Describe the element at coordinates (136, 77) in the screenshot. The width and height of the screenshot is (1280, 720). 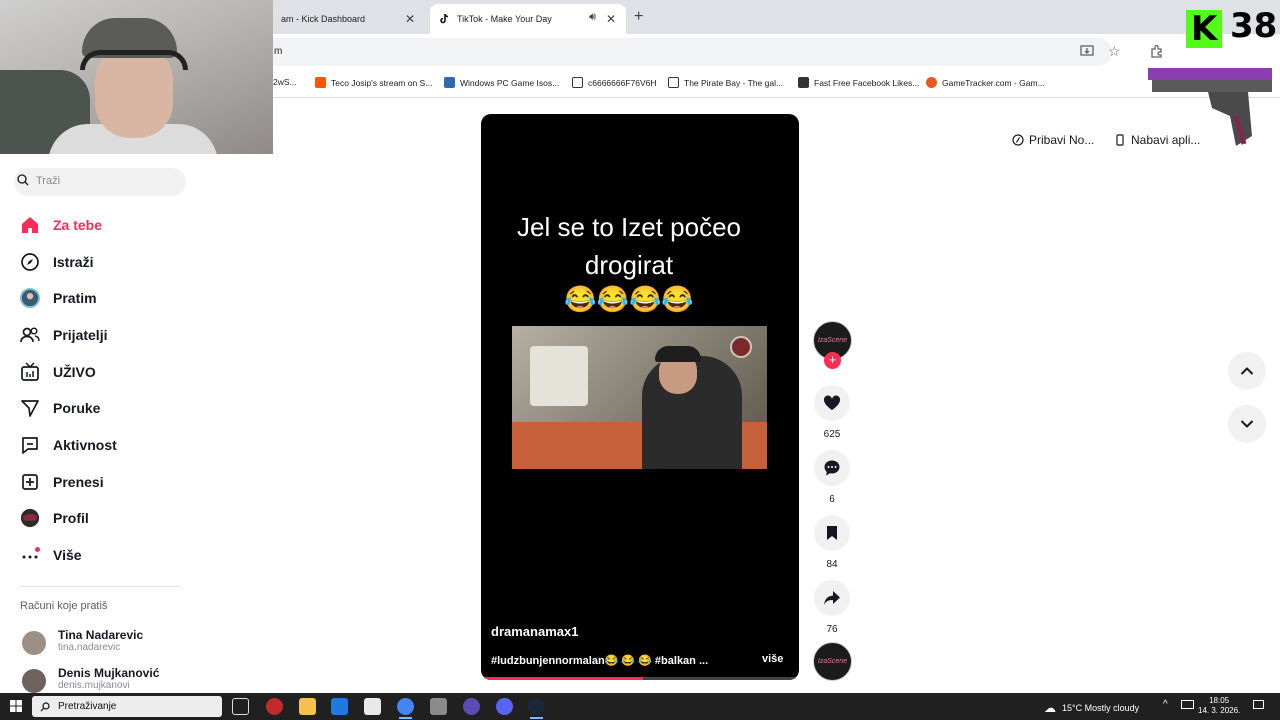
I see `webcam-overlay` at that location.